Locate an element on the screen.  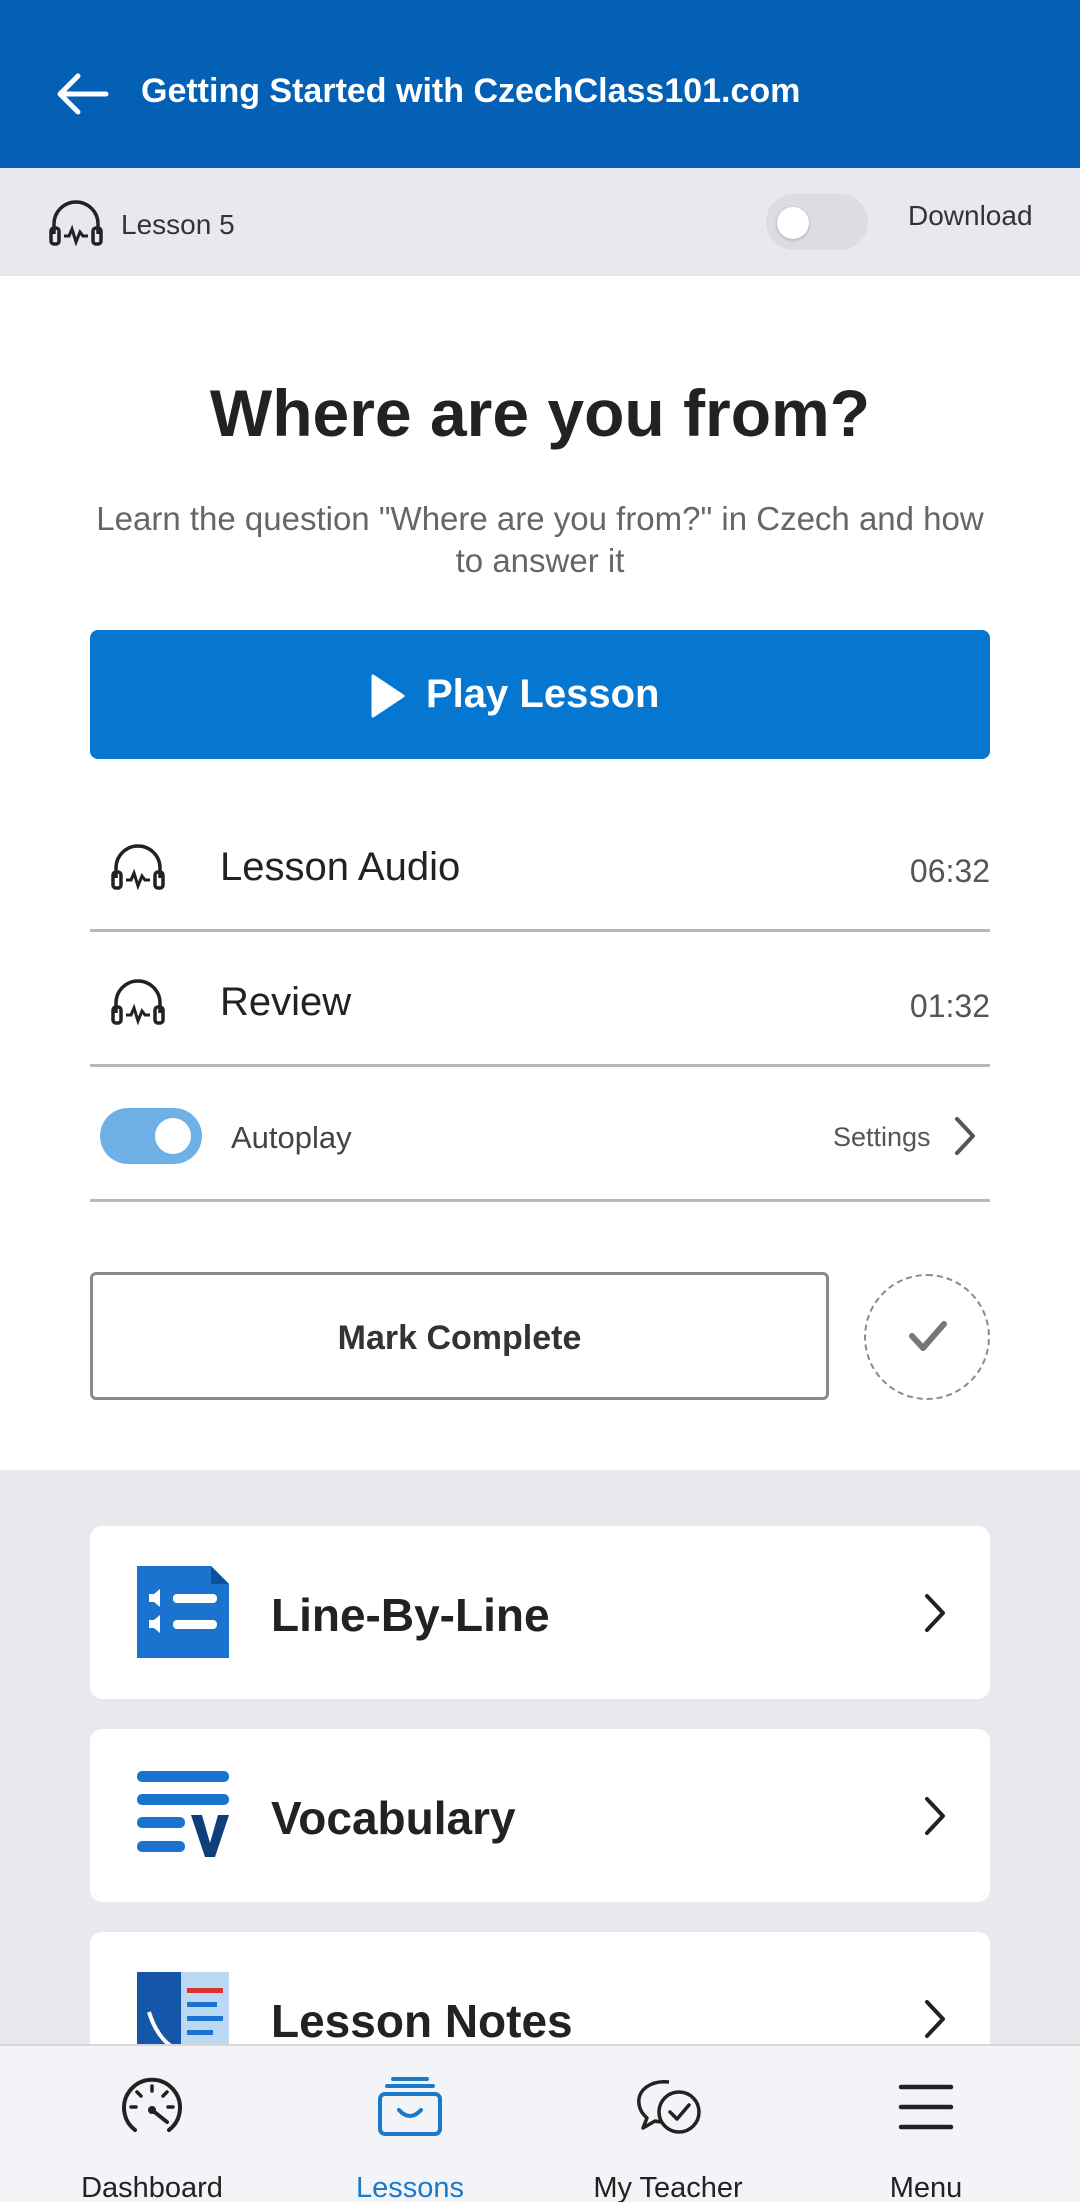
nav-my-teacher: My Teacher is located at coordinates (668, 2124).